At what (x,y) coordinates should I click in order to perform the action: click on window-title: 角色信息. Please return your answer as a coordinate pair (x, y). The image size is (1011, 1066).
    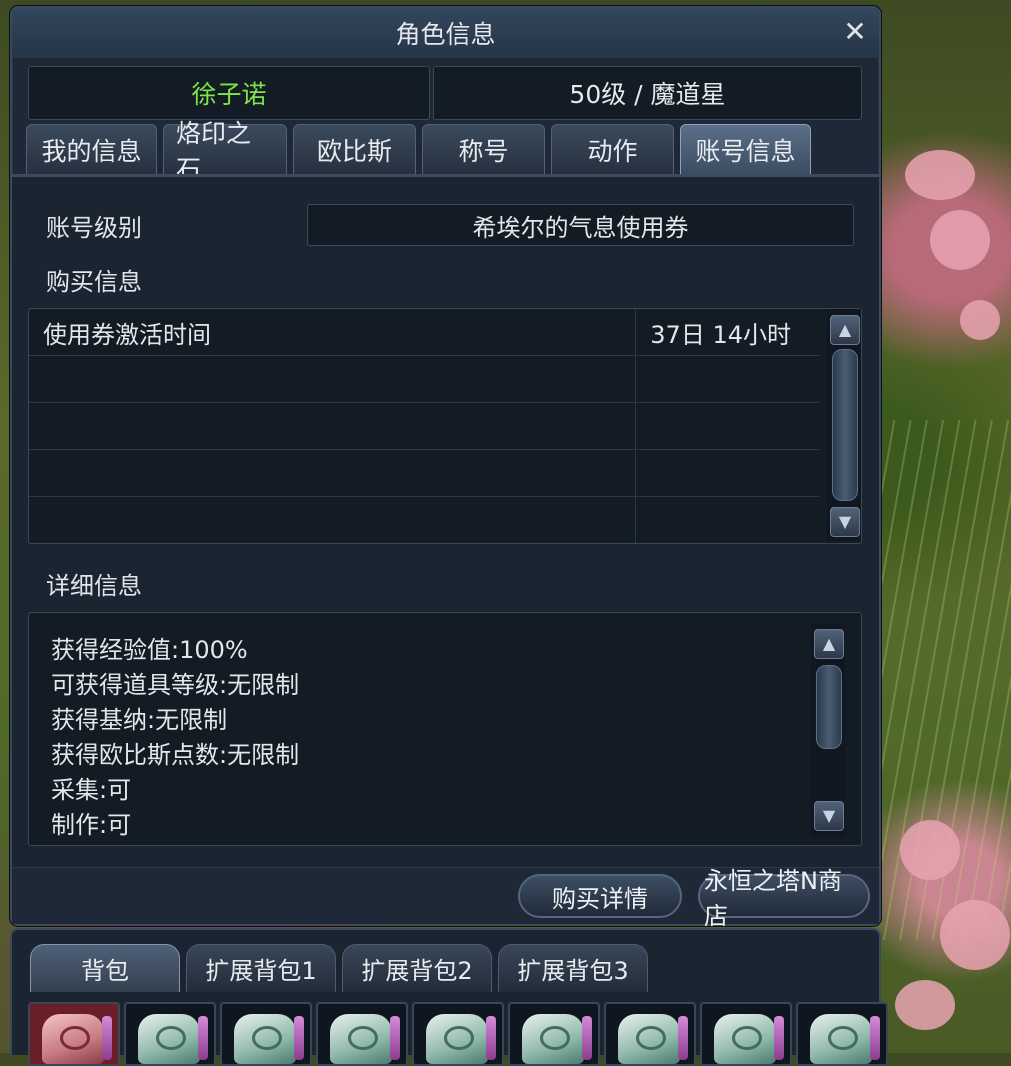
    Looking at the image, I should click on (445, 34).